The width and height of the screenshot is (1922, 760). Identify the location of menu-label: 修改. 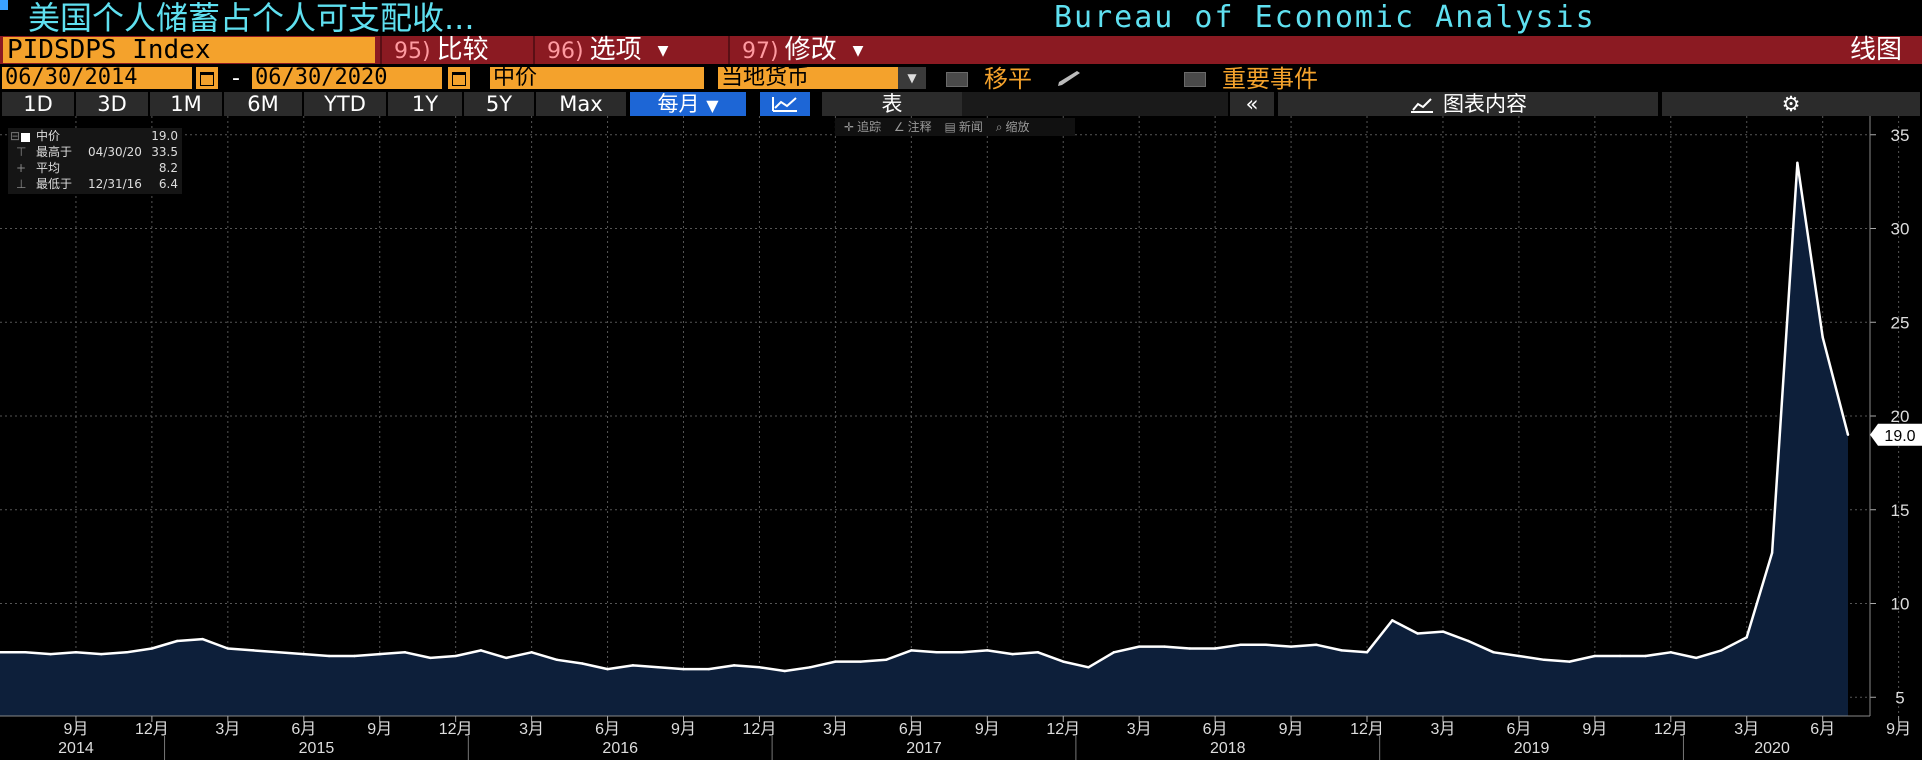
(810, 50).